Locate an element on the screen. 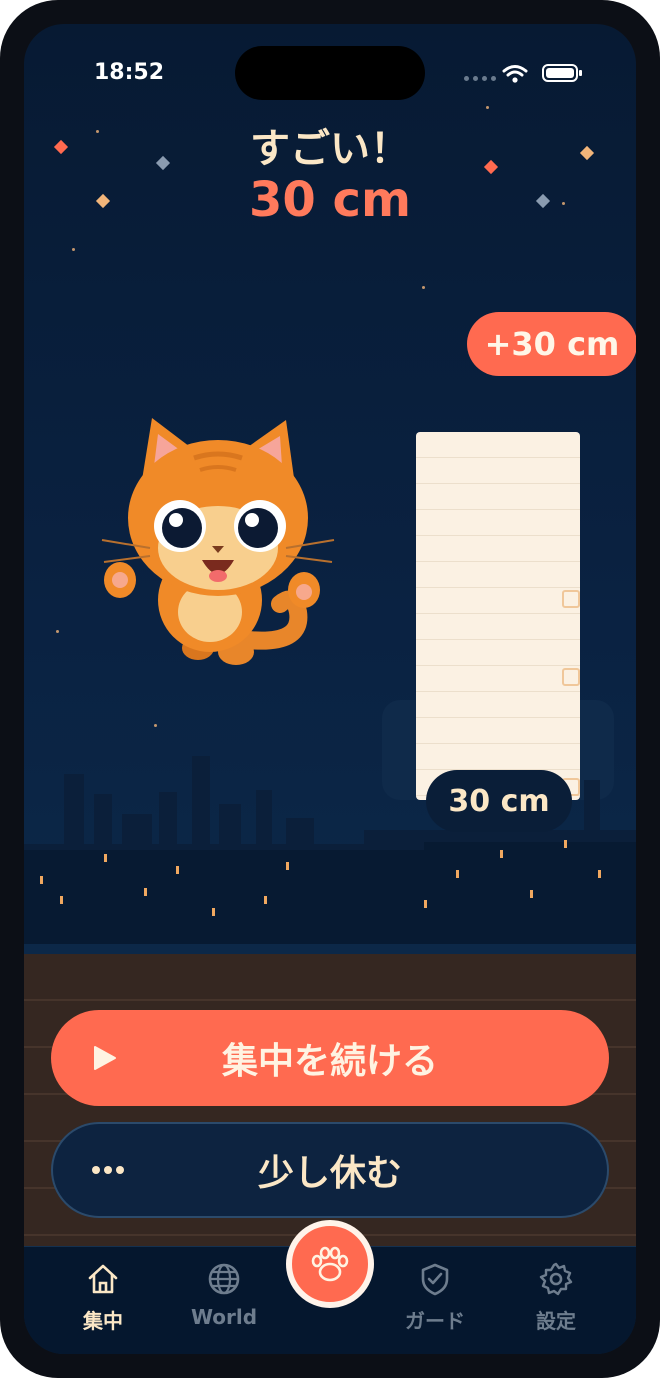 The height and width of the screenshot is (1378, 660). gear-icon is located at coordinates (556, 1279).